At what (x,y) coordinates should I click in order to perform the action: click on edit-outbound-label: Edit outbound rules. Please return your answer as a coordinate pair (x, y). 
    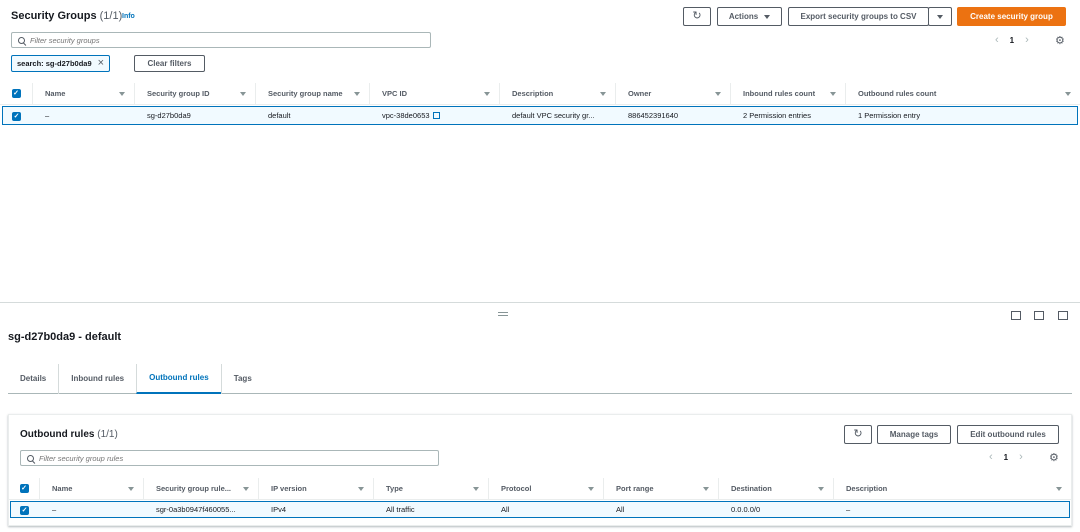
    Looking at the image, I should click on (1008, 434).